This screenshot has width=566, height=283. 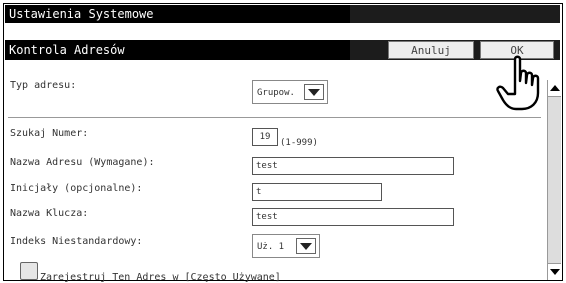 I want to click on search-number-label: Szukaj Numer:, so click(x=49, y=133).